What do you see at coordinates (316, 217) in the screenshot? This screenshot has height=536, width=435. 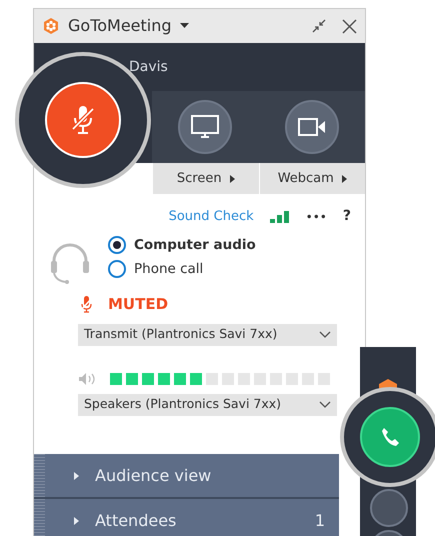 I see `more-options: •••` at bounding box center [316, 217].